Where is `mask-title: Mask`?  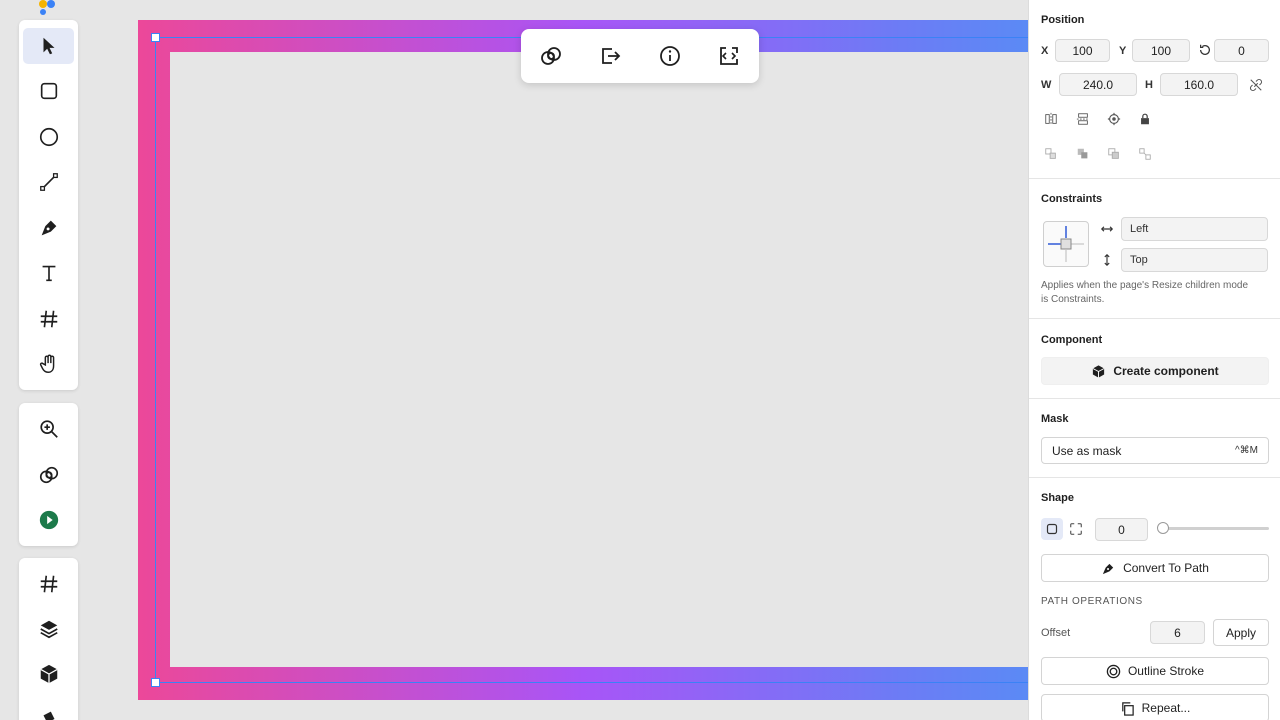
mask-title: Mask is located at coordinates (1055, 419).